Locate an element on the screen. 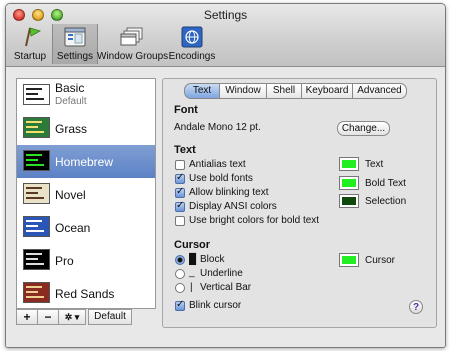 The height and width of the screenshot is (351, 450). bold-fonts-checkbox is located at coordinates (180, 178).